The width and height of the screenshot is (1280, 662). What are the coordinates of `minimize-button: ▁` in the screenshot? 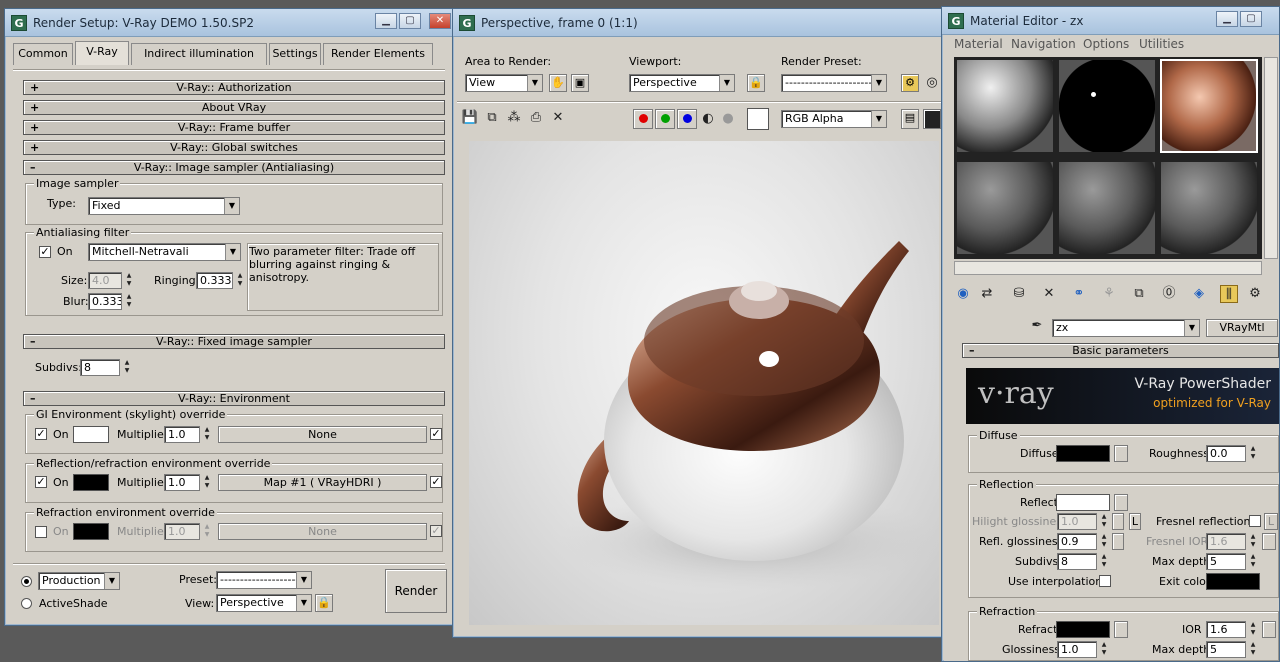 It's located at (386, 21).